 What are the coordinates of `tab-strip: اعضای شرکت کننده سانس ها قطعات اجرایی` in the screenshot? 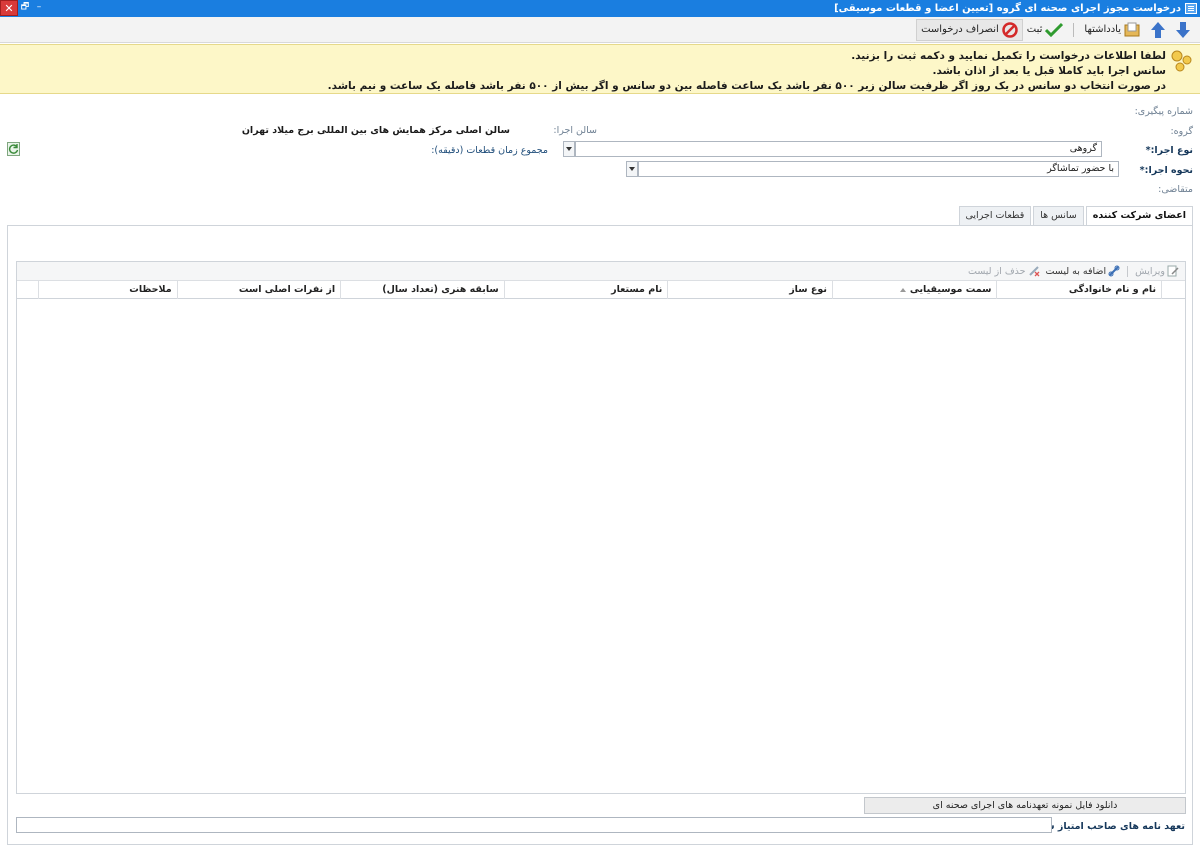 It's located at (1075, 216).